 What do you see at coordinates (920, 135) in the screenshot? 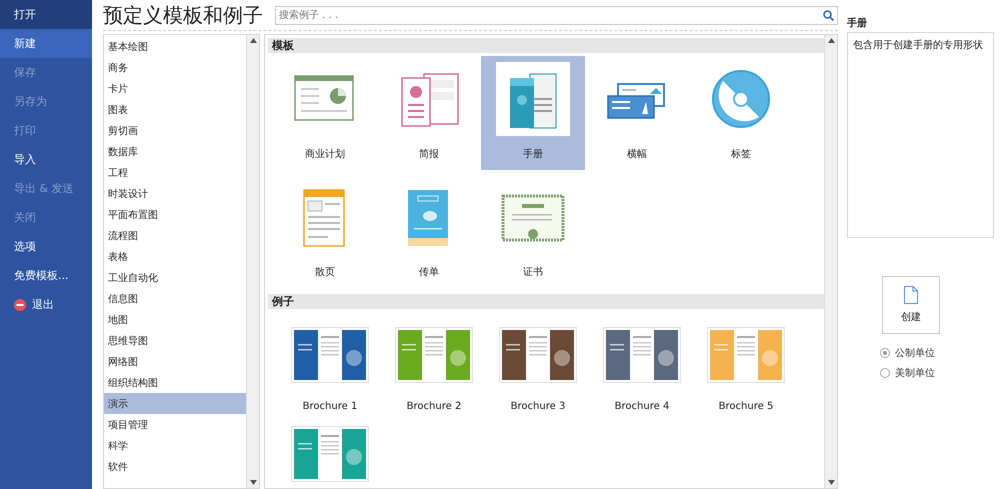
I see `description-box: 包含用于创建手册的专用形状` at bounding box center [920, 135].